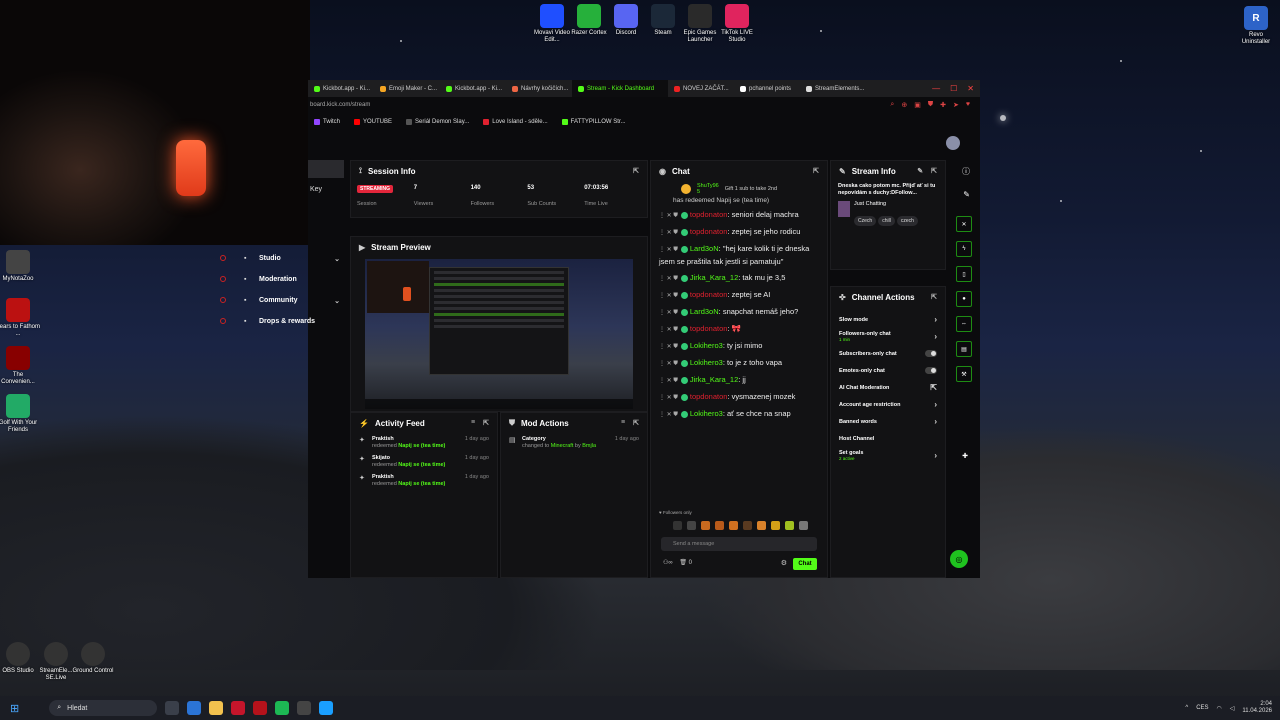 The height and width of the screenshot is (720, 1280). What do you see at coordinates (172, 708) in the screenshot?
I see `task-view-icon` at bounding box center [172, 708].